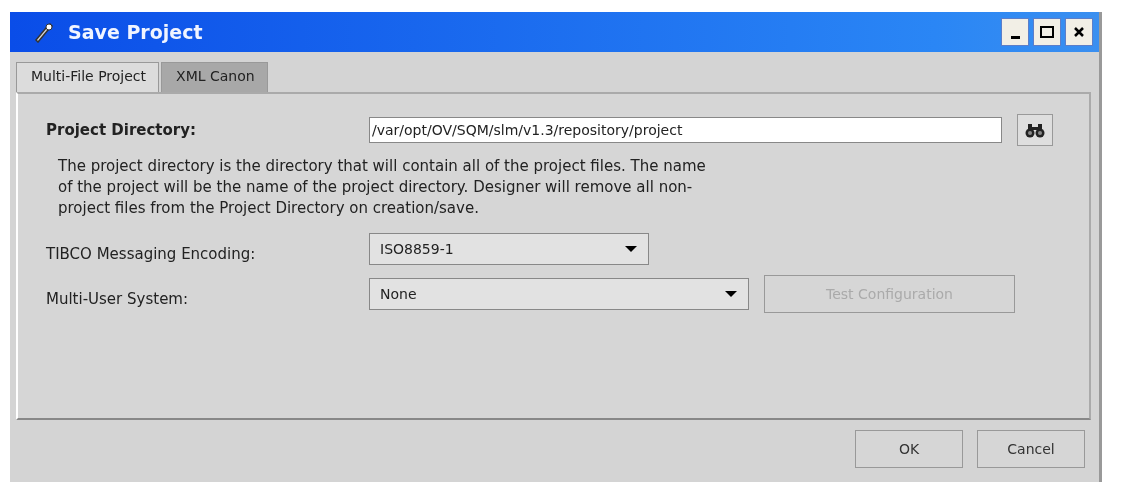 This screenshot has width=1132, height=488. Describe the element at coordinates (909, 449) in the screenshot. I see `dialog-button: OK` at that location.